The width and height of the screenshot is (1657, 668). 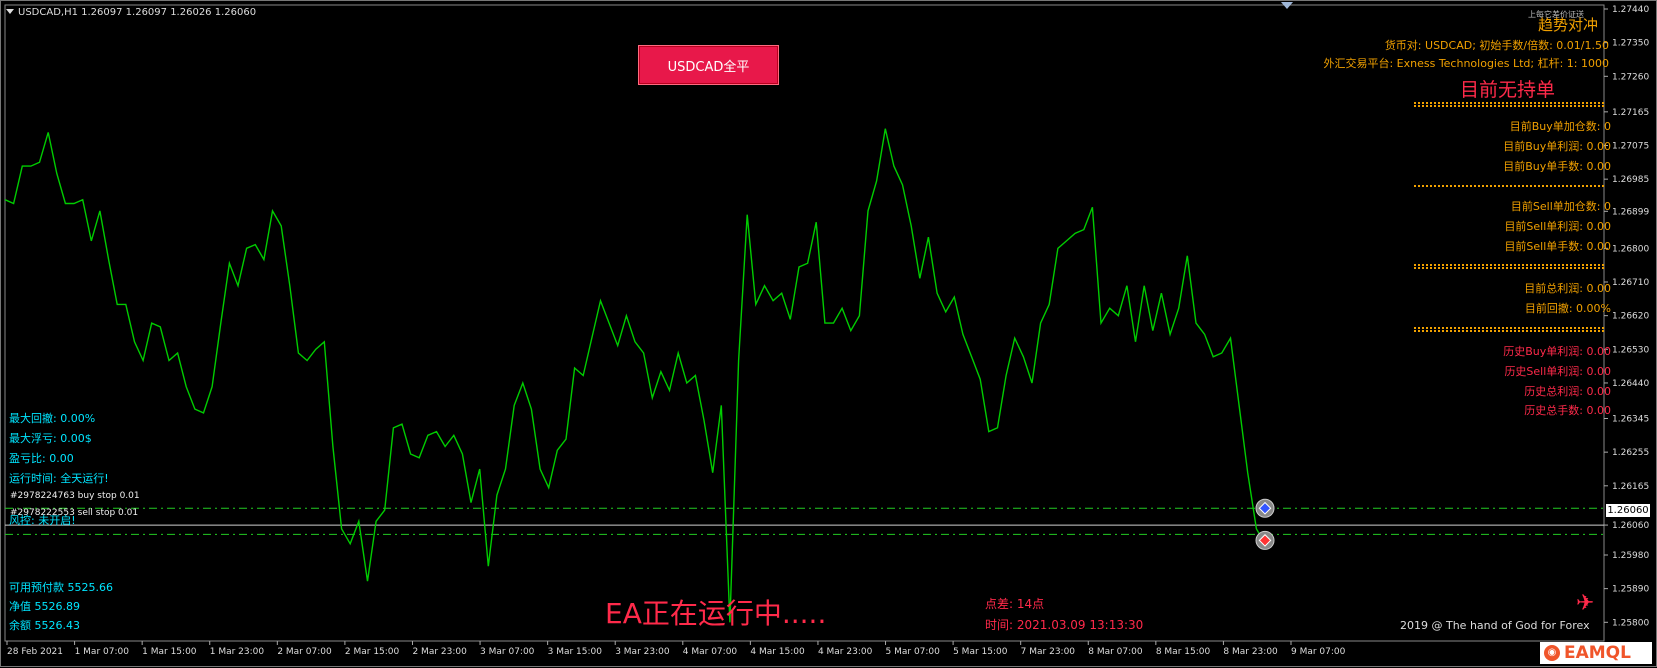 What do you see at coordinates (1183, 652) in the screenshot?
I see `x-tick-label: 8 Mar 15:00` at bounding box center [1183, 652].